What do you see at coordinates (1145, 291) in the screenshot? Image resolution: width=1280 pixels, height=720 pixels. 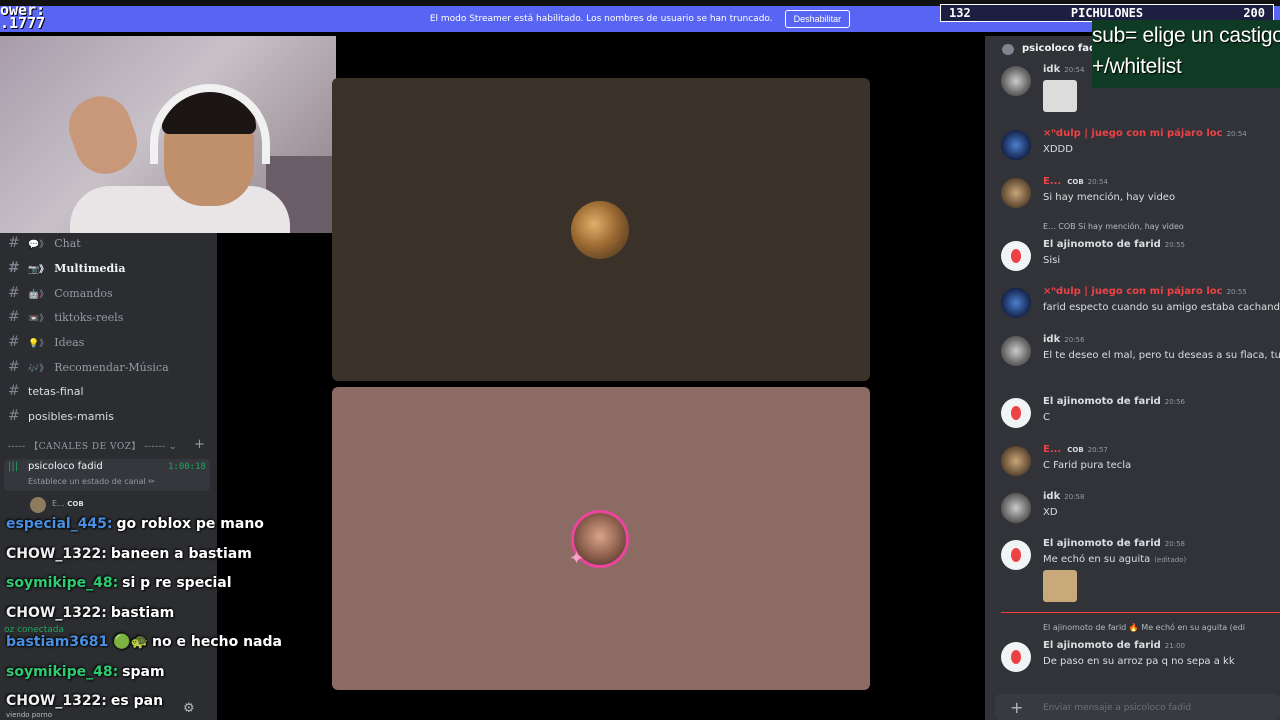 I see `message-author: ×ⁿdulp | juego con mi pájaro loc 20:55` at bounding box center [1145, 291].